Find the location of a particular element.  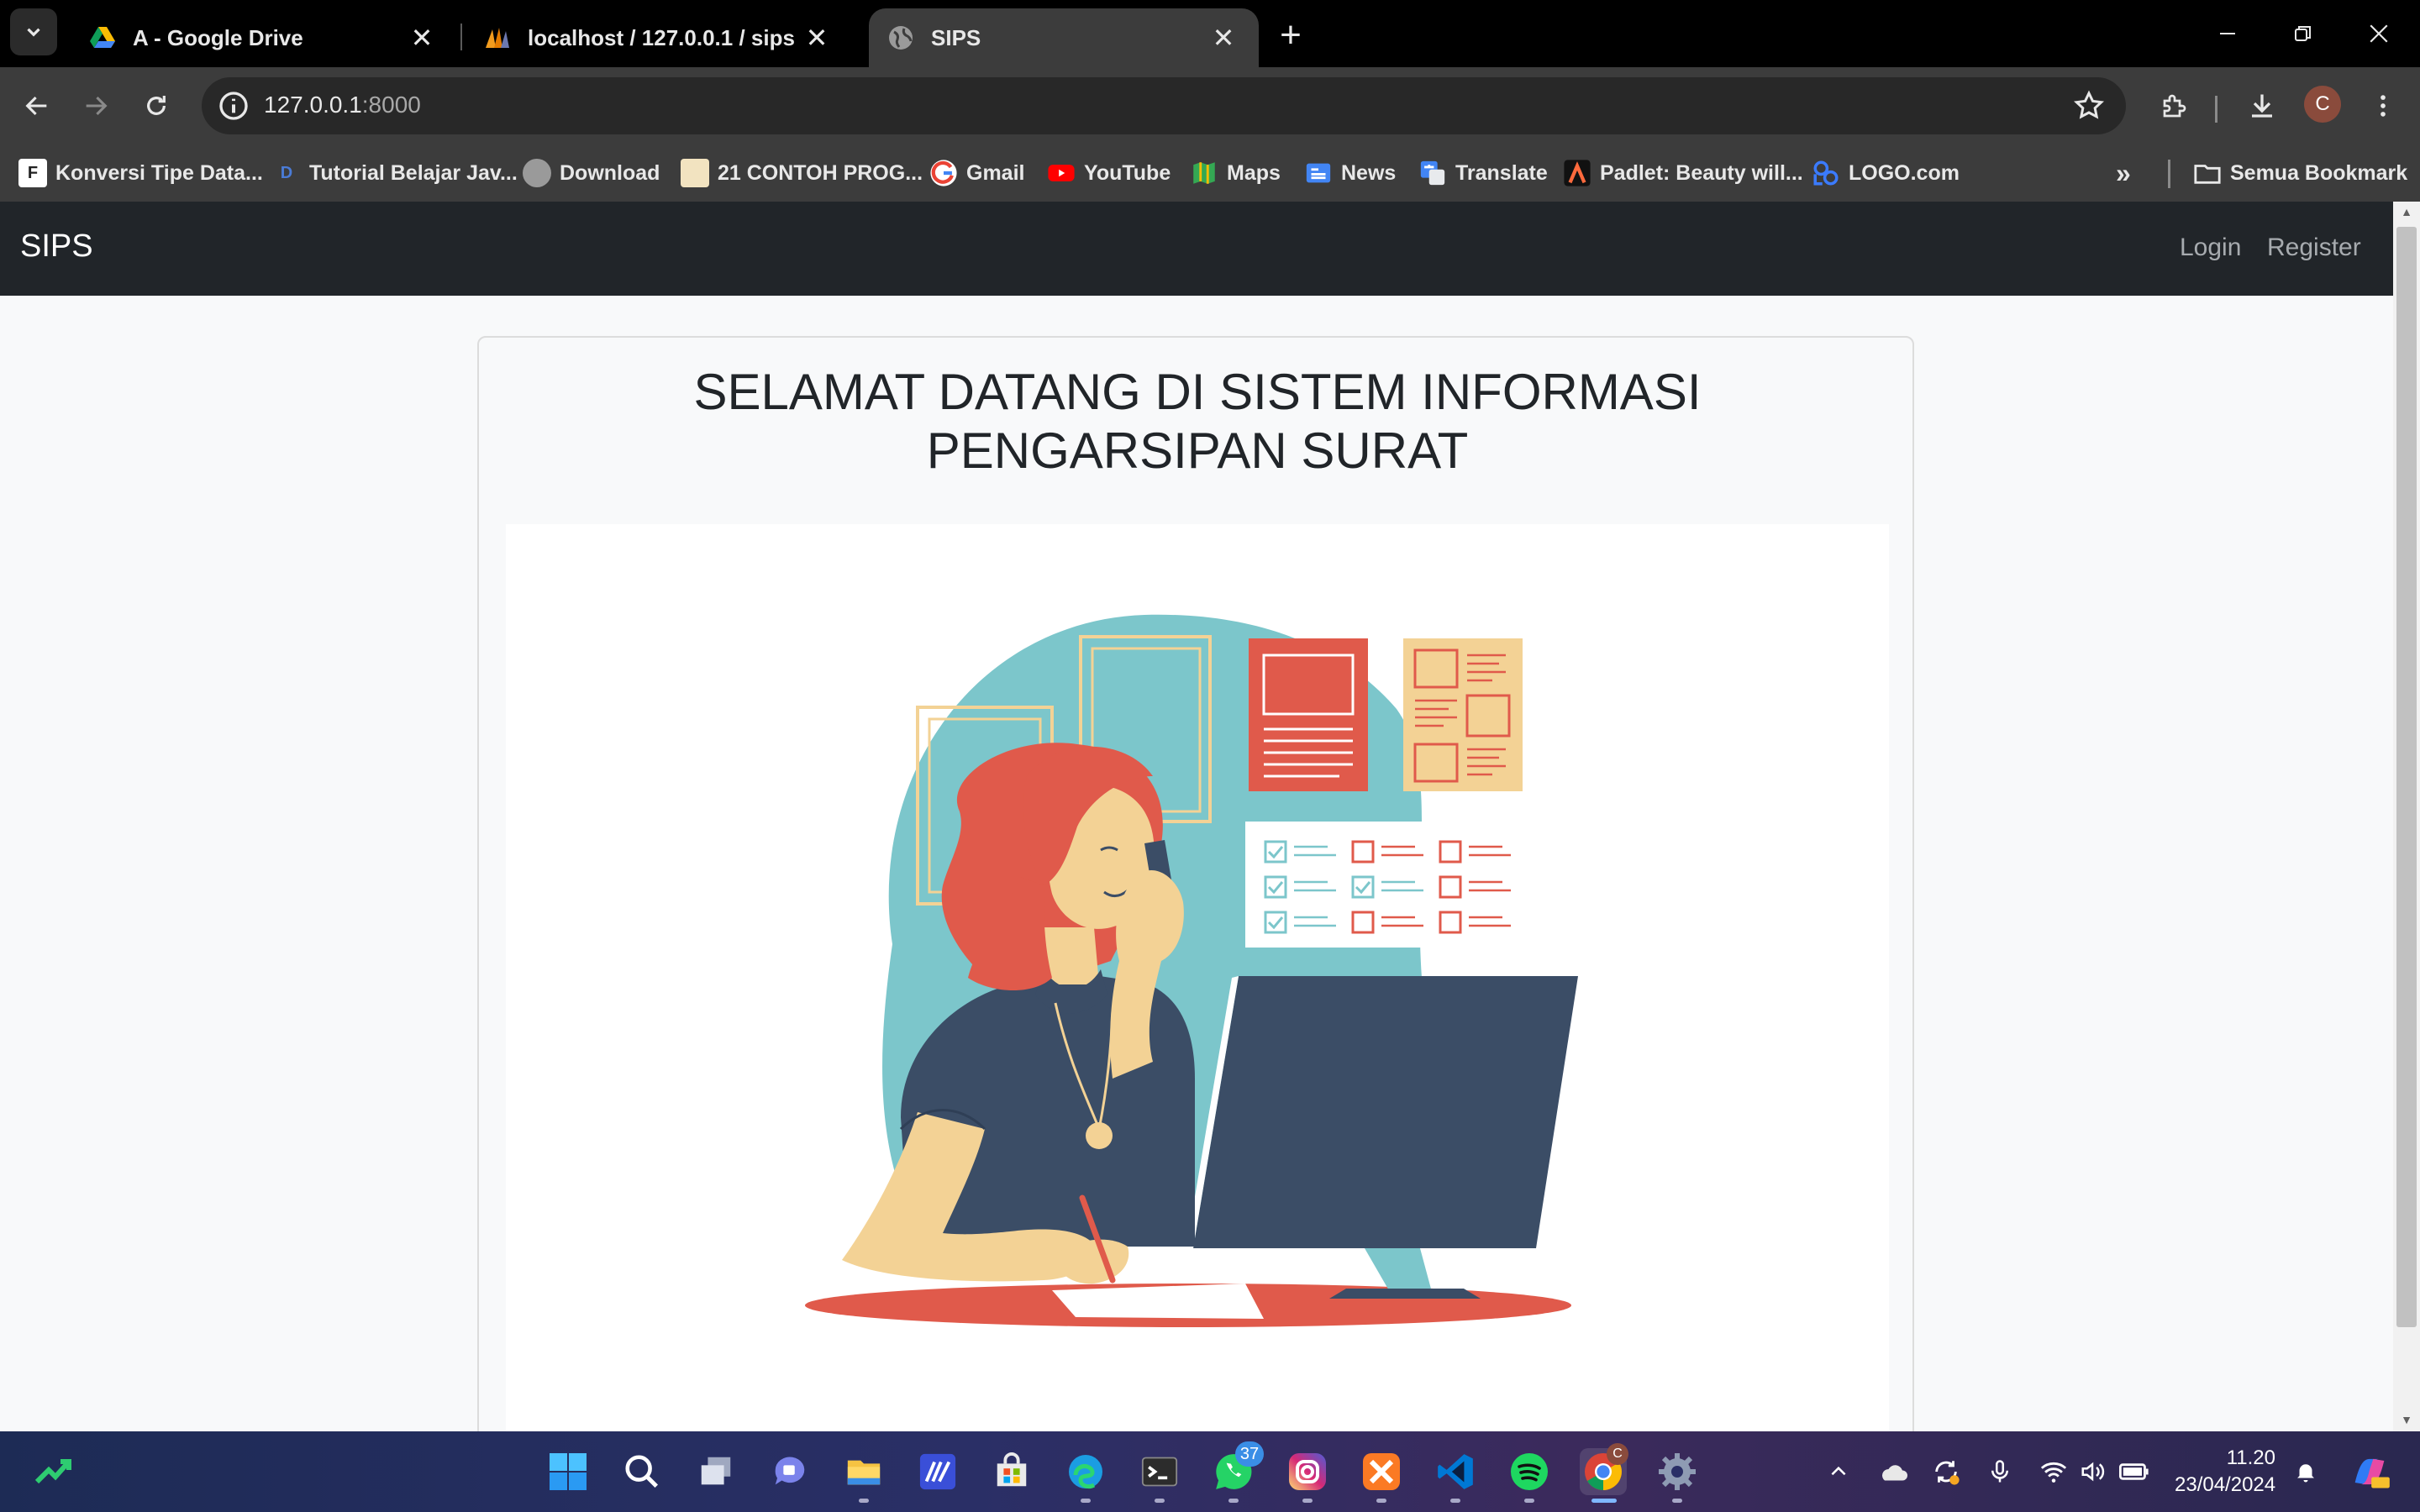

restore-button is located at coordinates (2303, 33).